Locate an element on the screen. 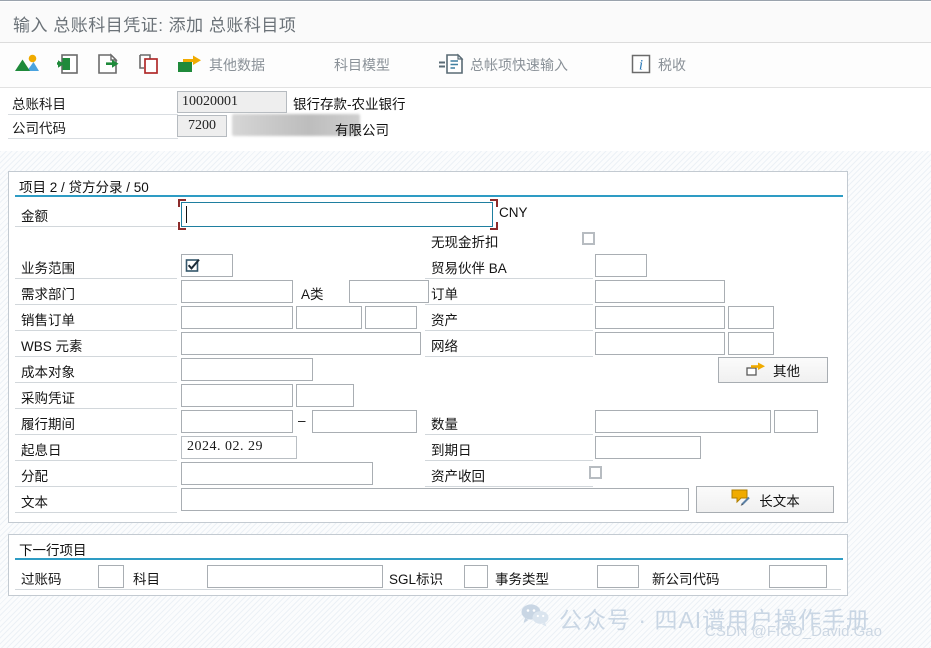  toolbar-previous-item-button is located at coordinates (68, 65).